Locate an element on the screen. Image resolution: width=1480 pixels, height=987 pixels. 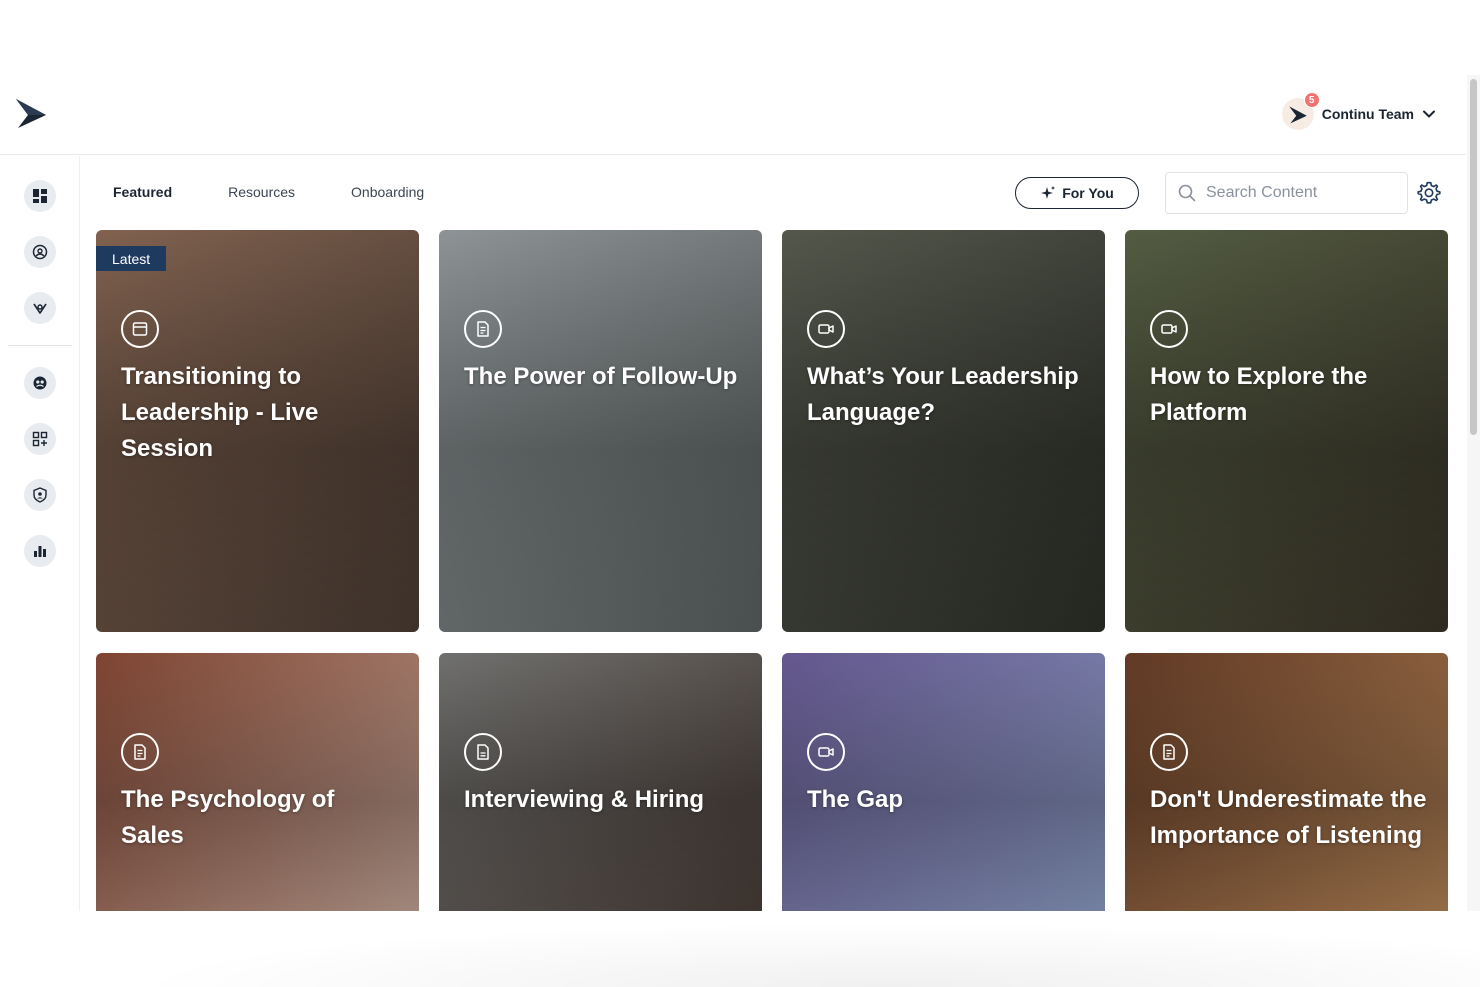
admin-shield-icon is located at coordinates (40, 495).